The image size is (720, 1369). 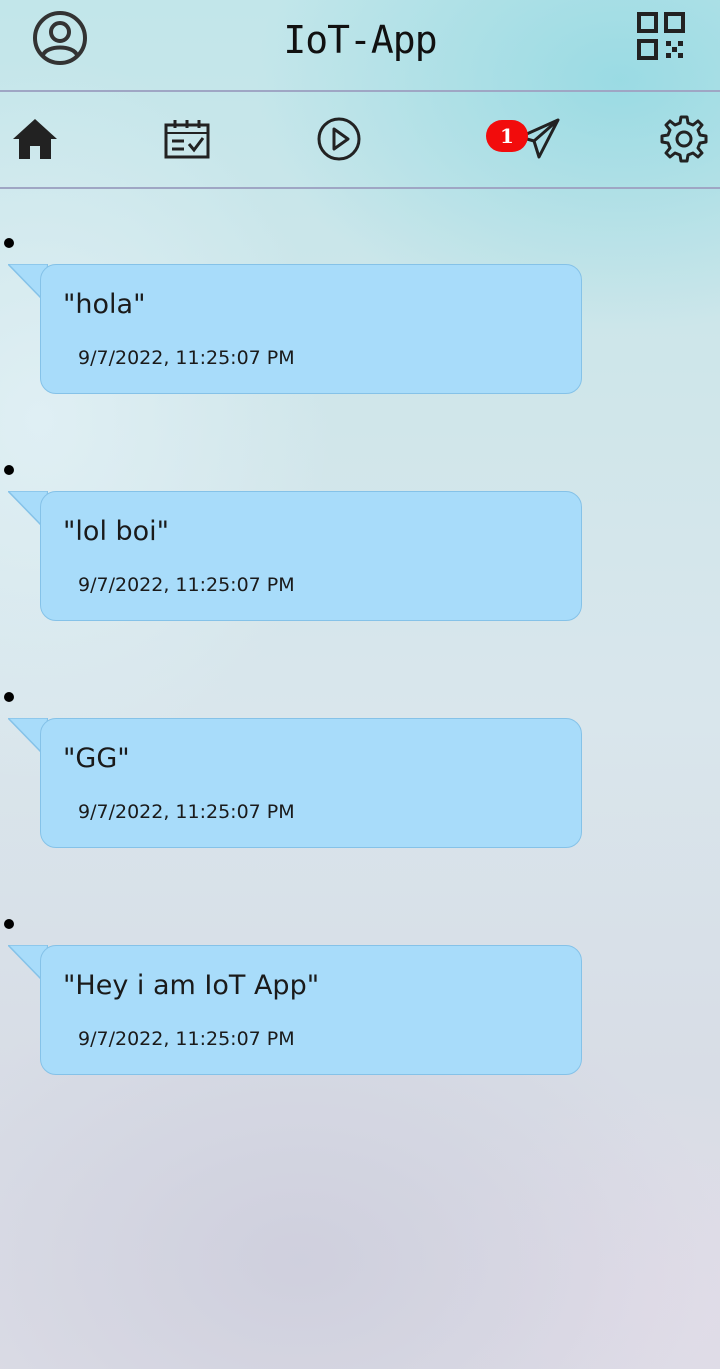 I want to click on message-text: "lol boi", so click(x=116, y=531).